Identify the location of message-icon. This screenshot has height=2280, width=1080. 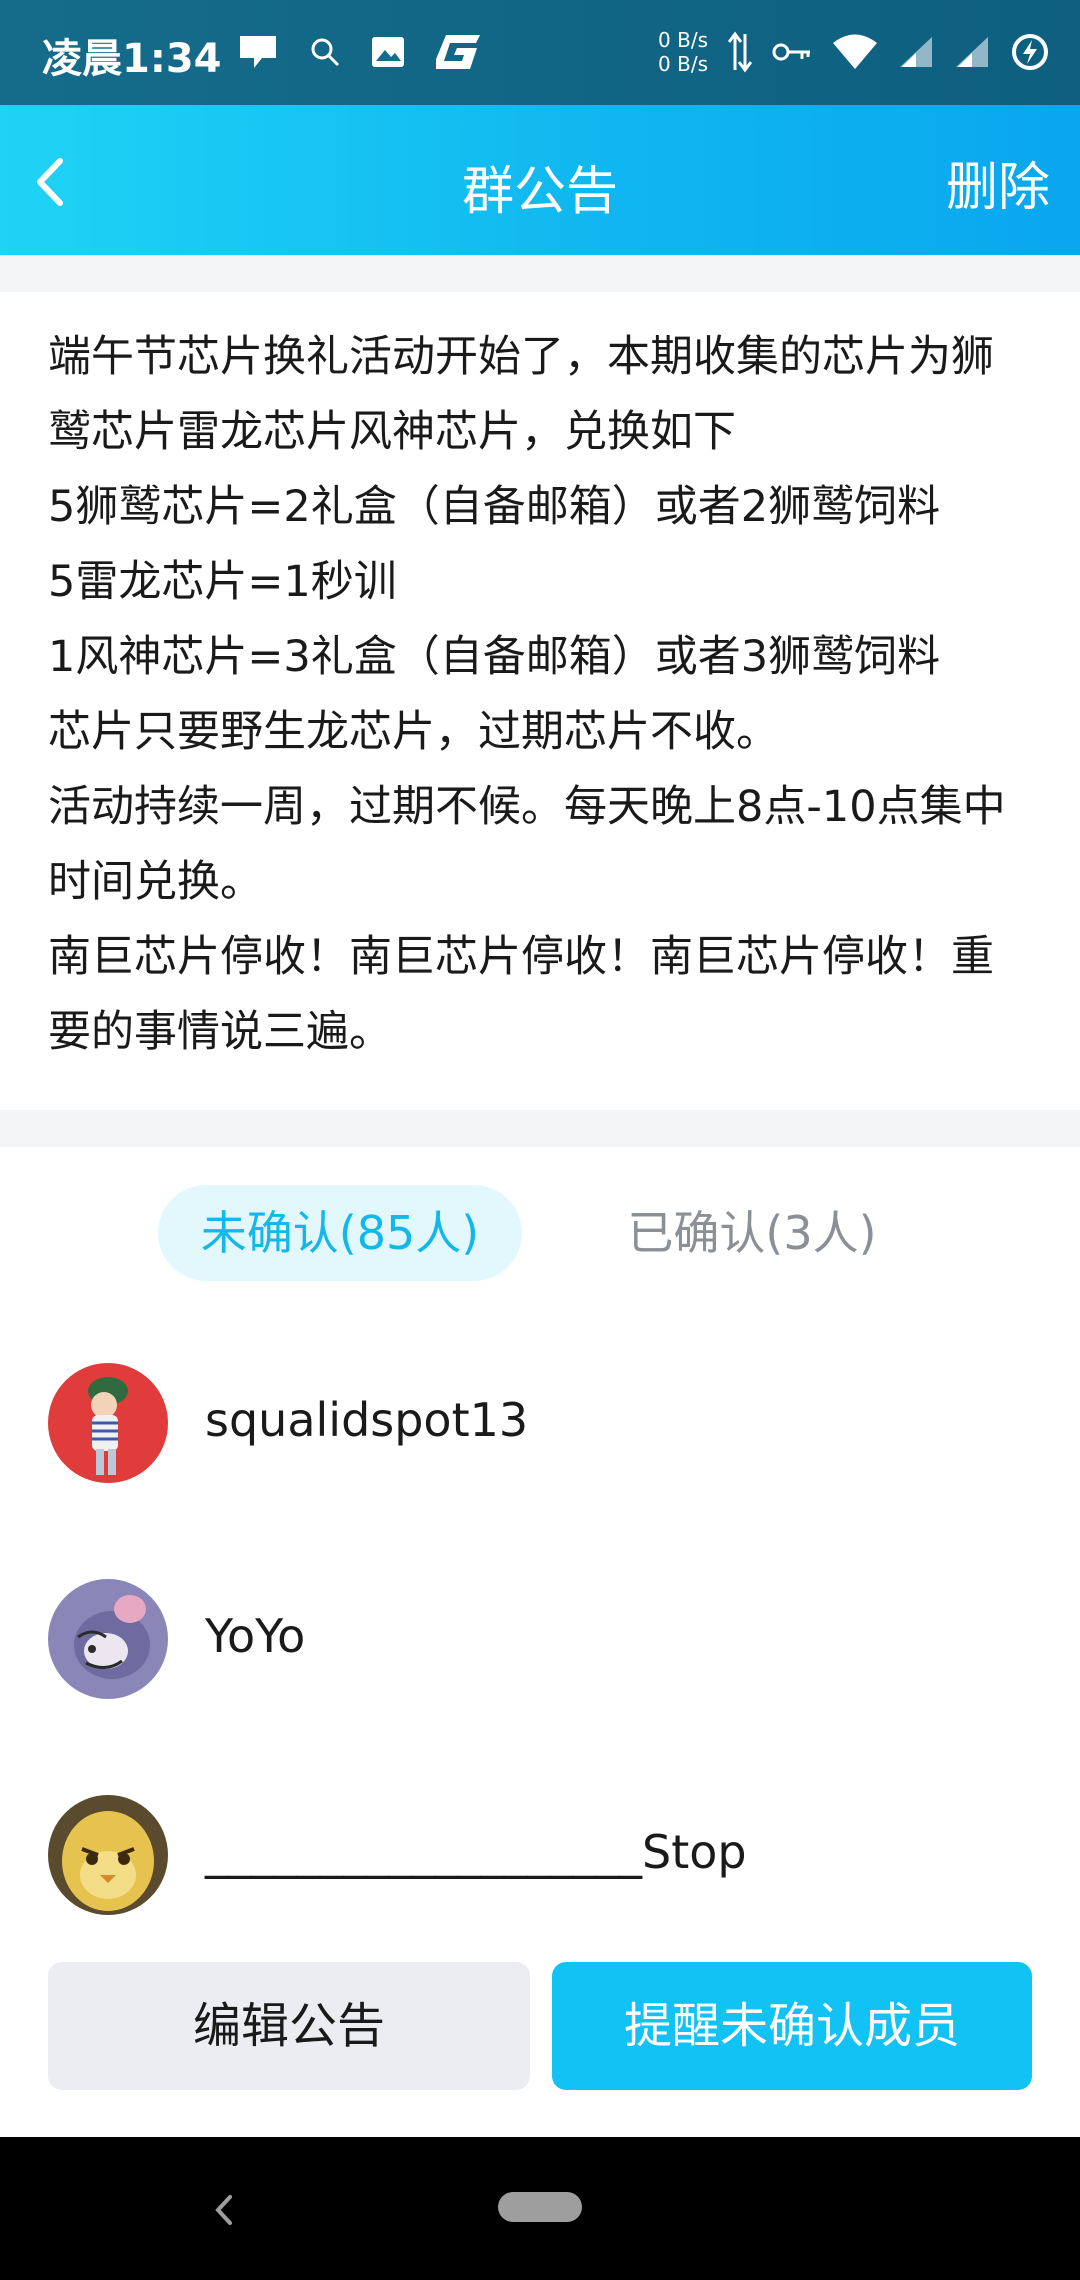
(258, 52).